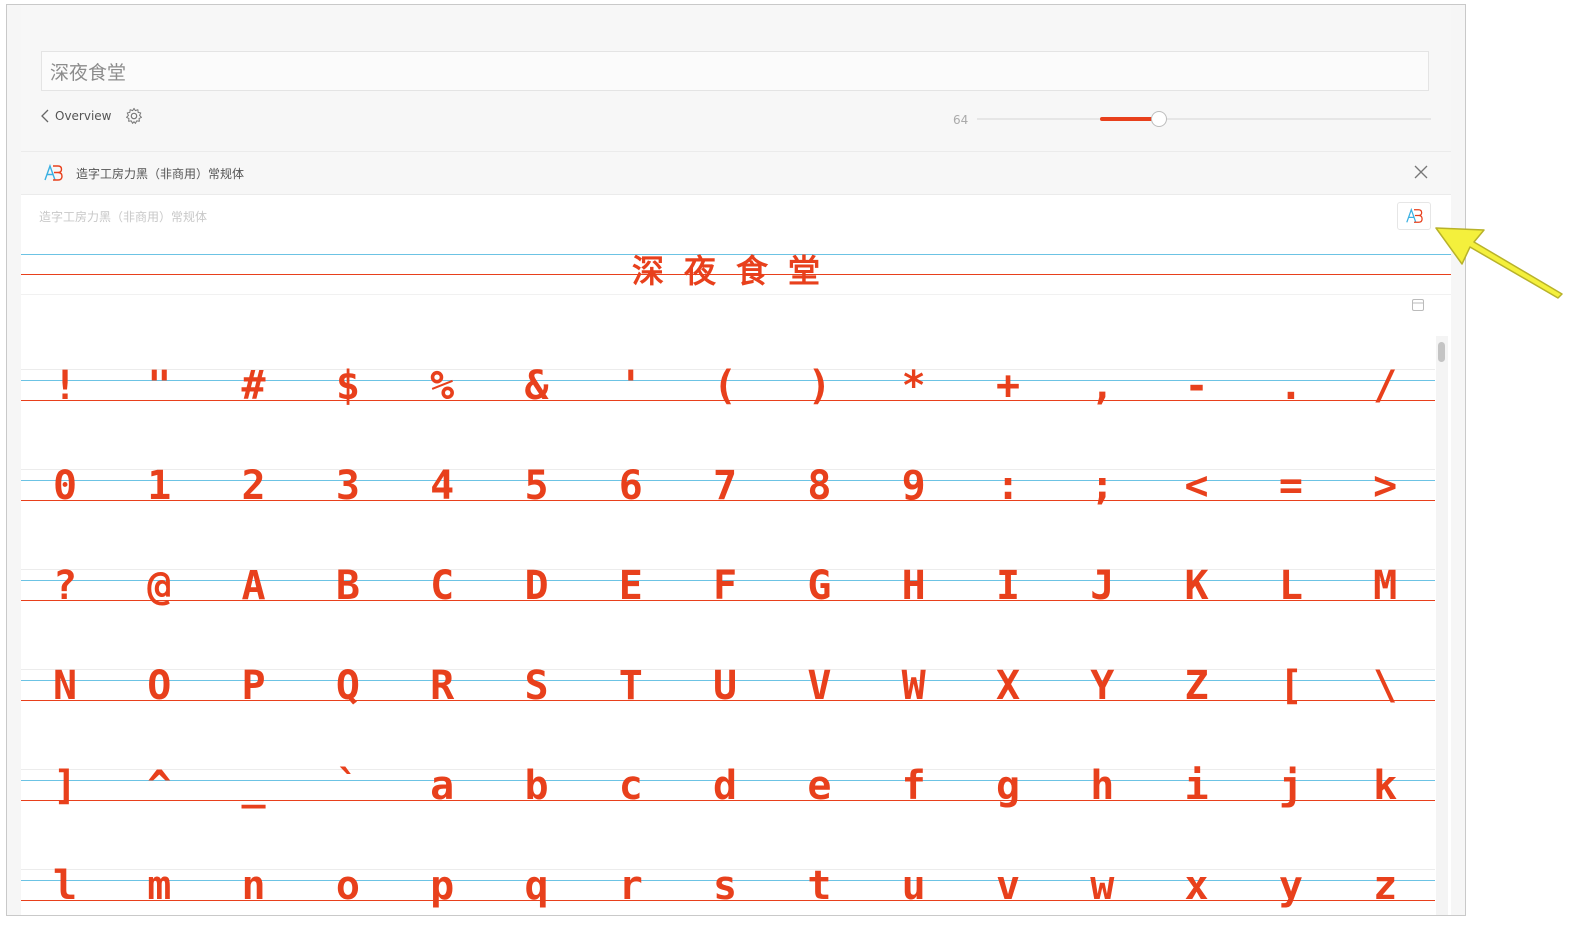 This screenshot has width=1586, height=932. I want to click on glyph-cell: e, so click(819, 786).